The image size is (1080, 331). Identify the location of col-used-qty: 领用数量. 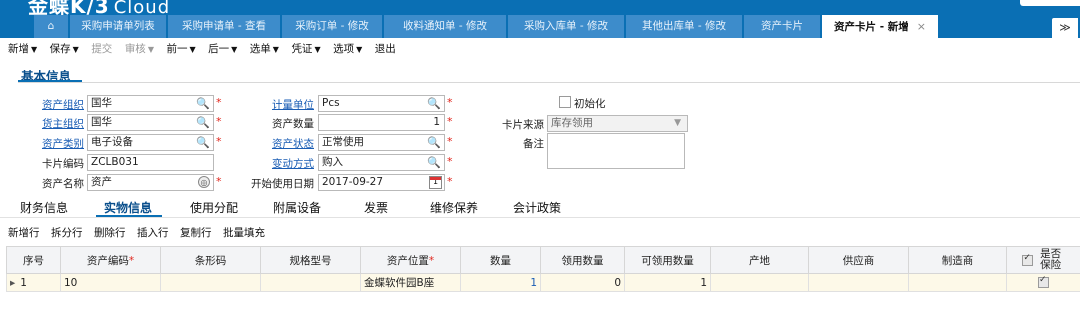
(582, 260).